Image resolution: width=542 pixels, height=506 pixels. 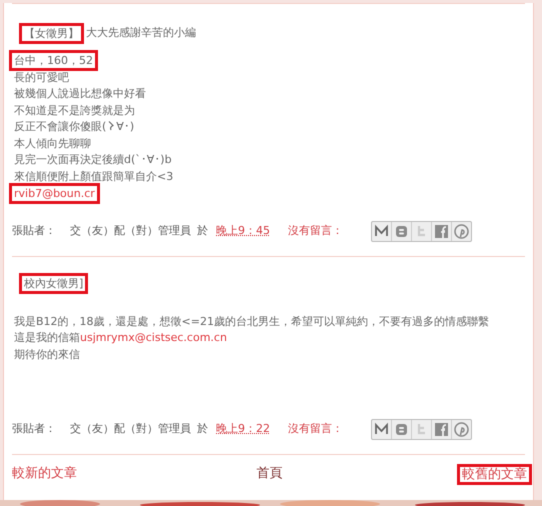 I want to click on post-title: 【女徵男】, so click(x=51, y=33).